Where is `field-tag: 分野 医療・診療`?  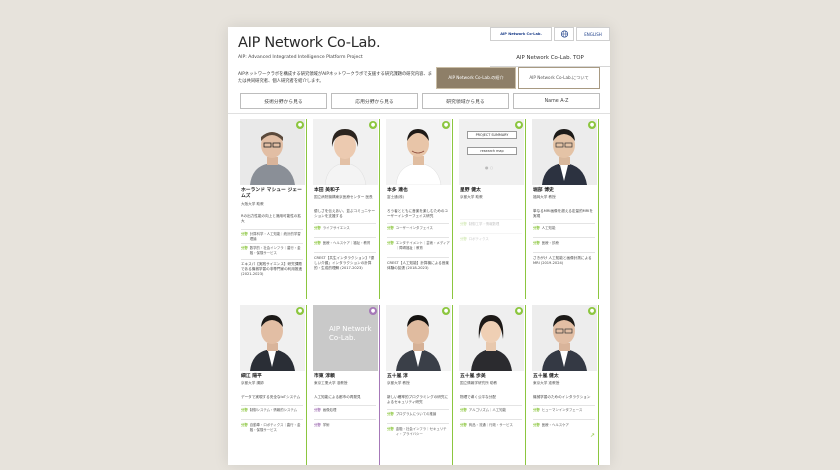 field-tag: 分野 医療・診療 is located at coordinates (546, 243).